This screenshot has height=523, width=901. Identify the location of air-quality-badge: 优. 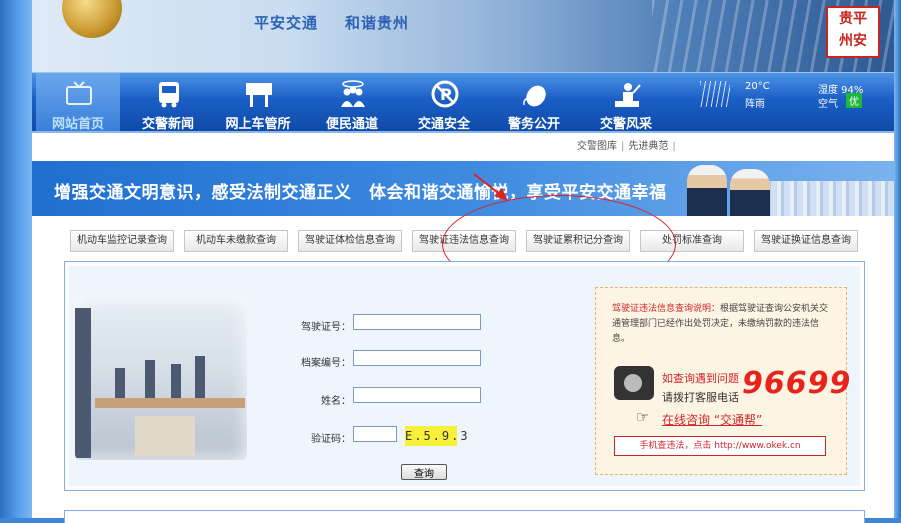
(854, 100).